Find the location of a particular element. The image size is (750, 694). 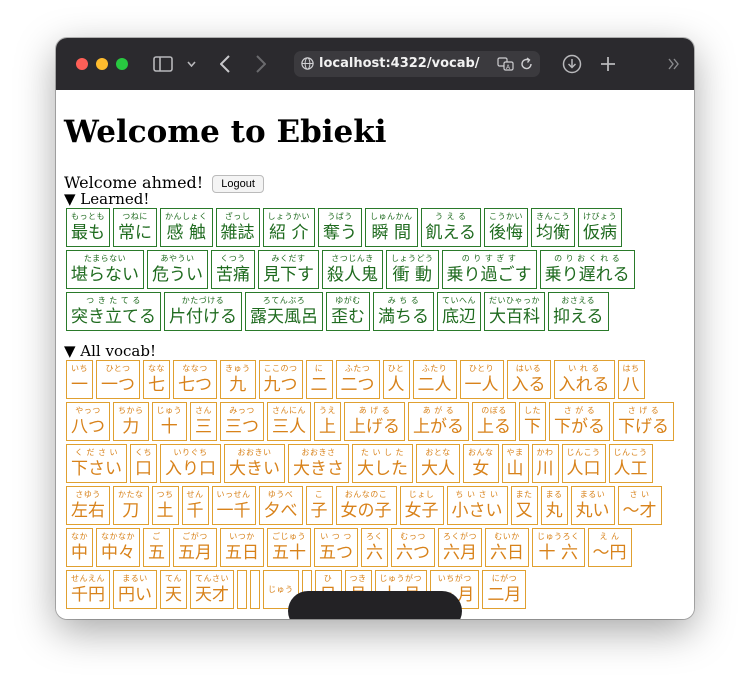

vocab-card: はち八 is located at coordinates (631, 379).